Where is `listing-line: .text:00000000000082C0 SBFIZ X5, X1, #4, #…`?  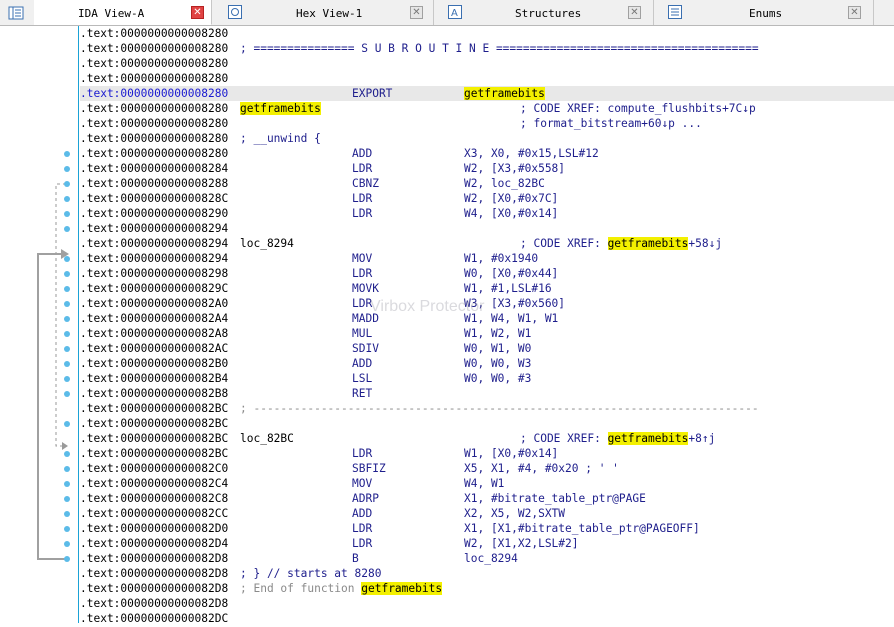 listing-line: .text:00000000000082C0 SBFIZ X5, X1, #4, #… is located at coordinates (487, 468).